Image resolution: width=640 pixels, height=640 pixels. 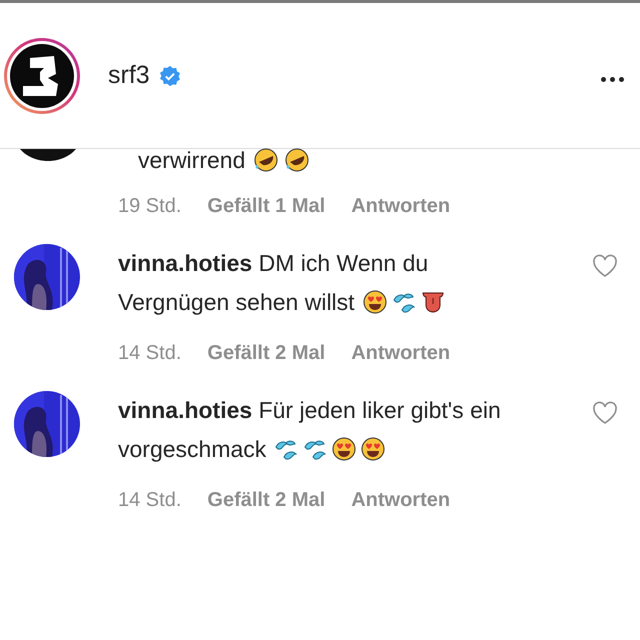 What do you see at coordinates (129, 75) in the screenshot?
I see `account-name: srf3` at bounding box center [129, 75].